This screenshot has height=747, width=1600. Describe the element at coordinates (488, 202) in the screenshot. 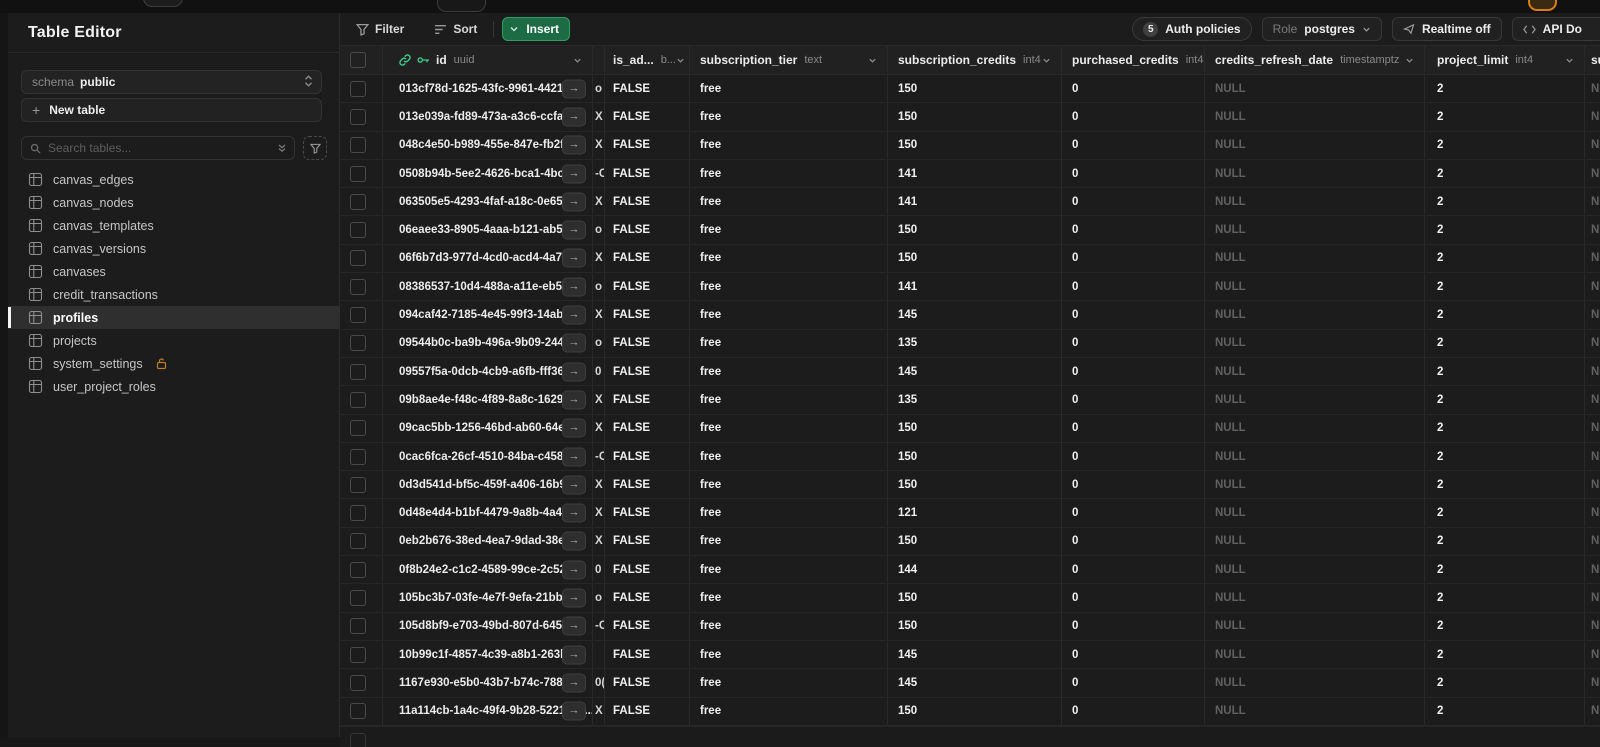

I see `cell-id: 063505e5-4293-4faf-a18c-0e65b... →` at that location.